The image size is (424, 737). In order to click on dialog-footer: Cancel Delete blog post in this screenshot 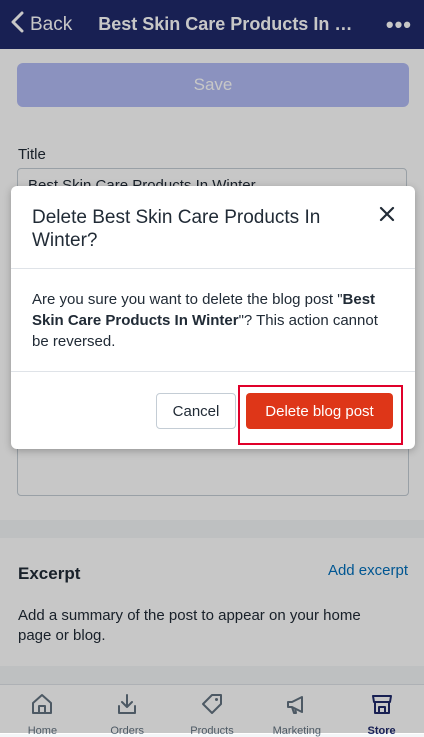, I will do `click(213, 410)`.